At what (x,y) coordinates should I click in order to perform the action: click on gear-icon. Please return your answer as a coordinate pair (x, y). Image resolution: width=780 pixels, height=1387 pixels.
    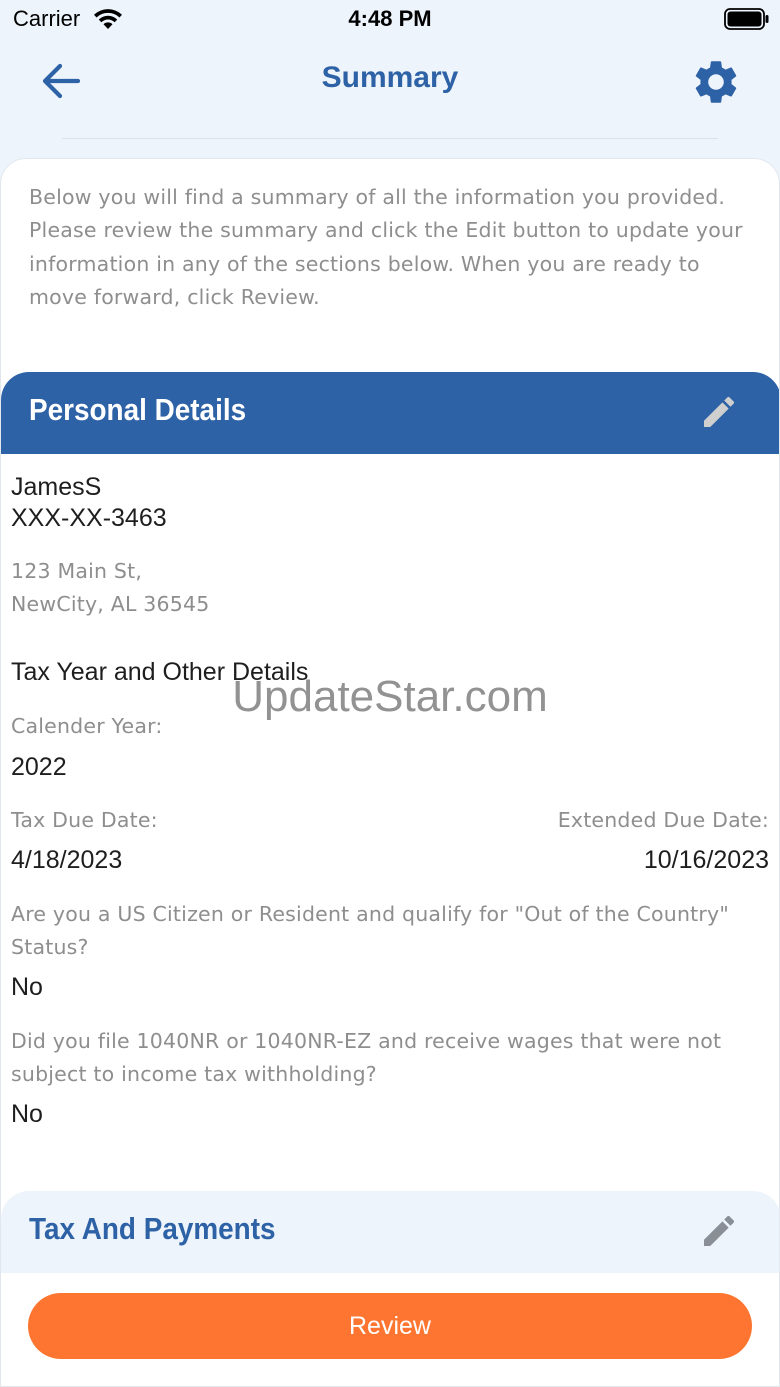
    Looking at the image, I should click on (716, 82).